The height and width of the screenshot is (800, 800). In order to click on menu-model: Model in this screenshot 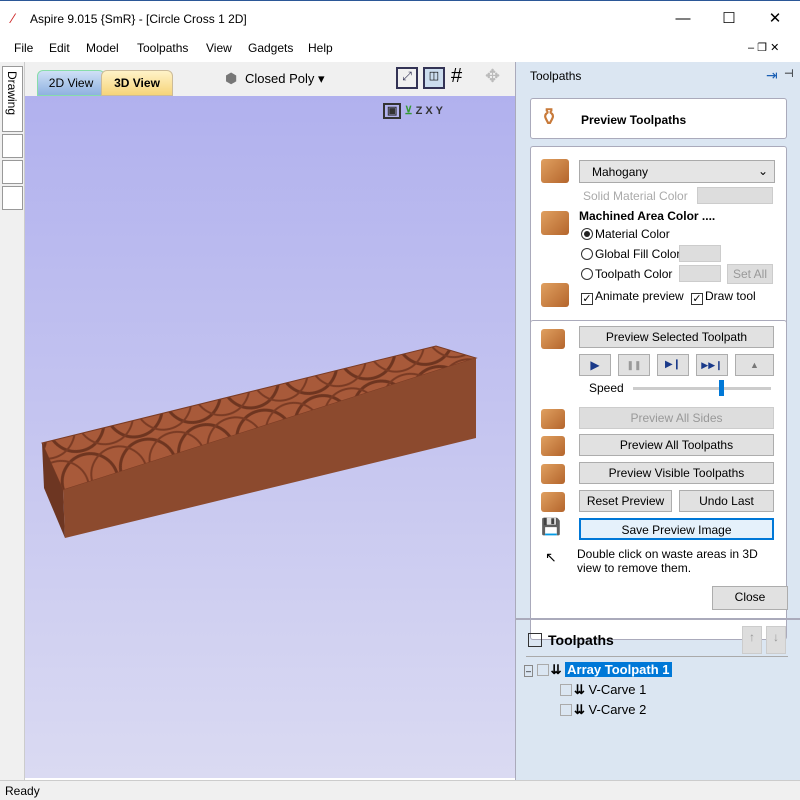, I will do `click(102, 48)`.